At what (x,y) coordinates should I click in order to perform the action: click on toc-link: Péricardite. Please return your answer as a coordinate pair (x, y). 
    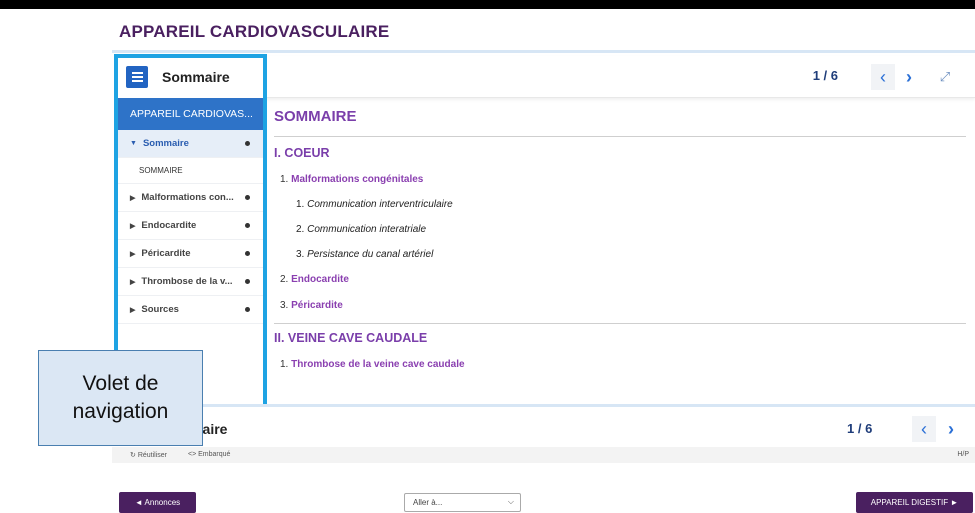
    Looking at the image, I should click on (317, 305).